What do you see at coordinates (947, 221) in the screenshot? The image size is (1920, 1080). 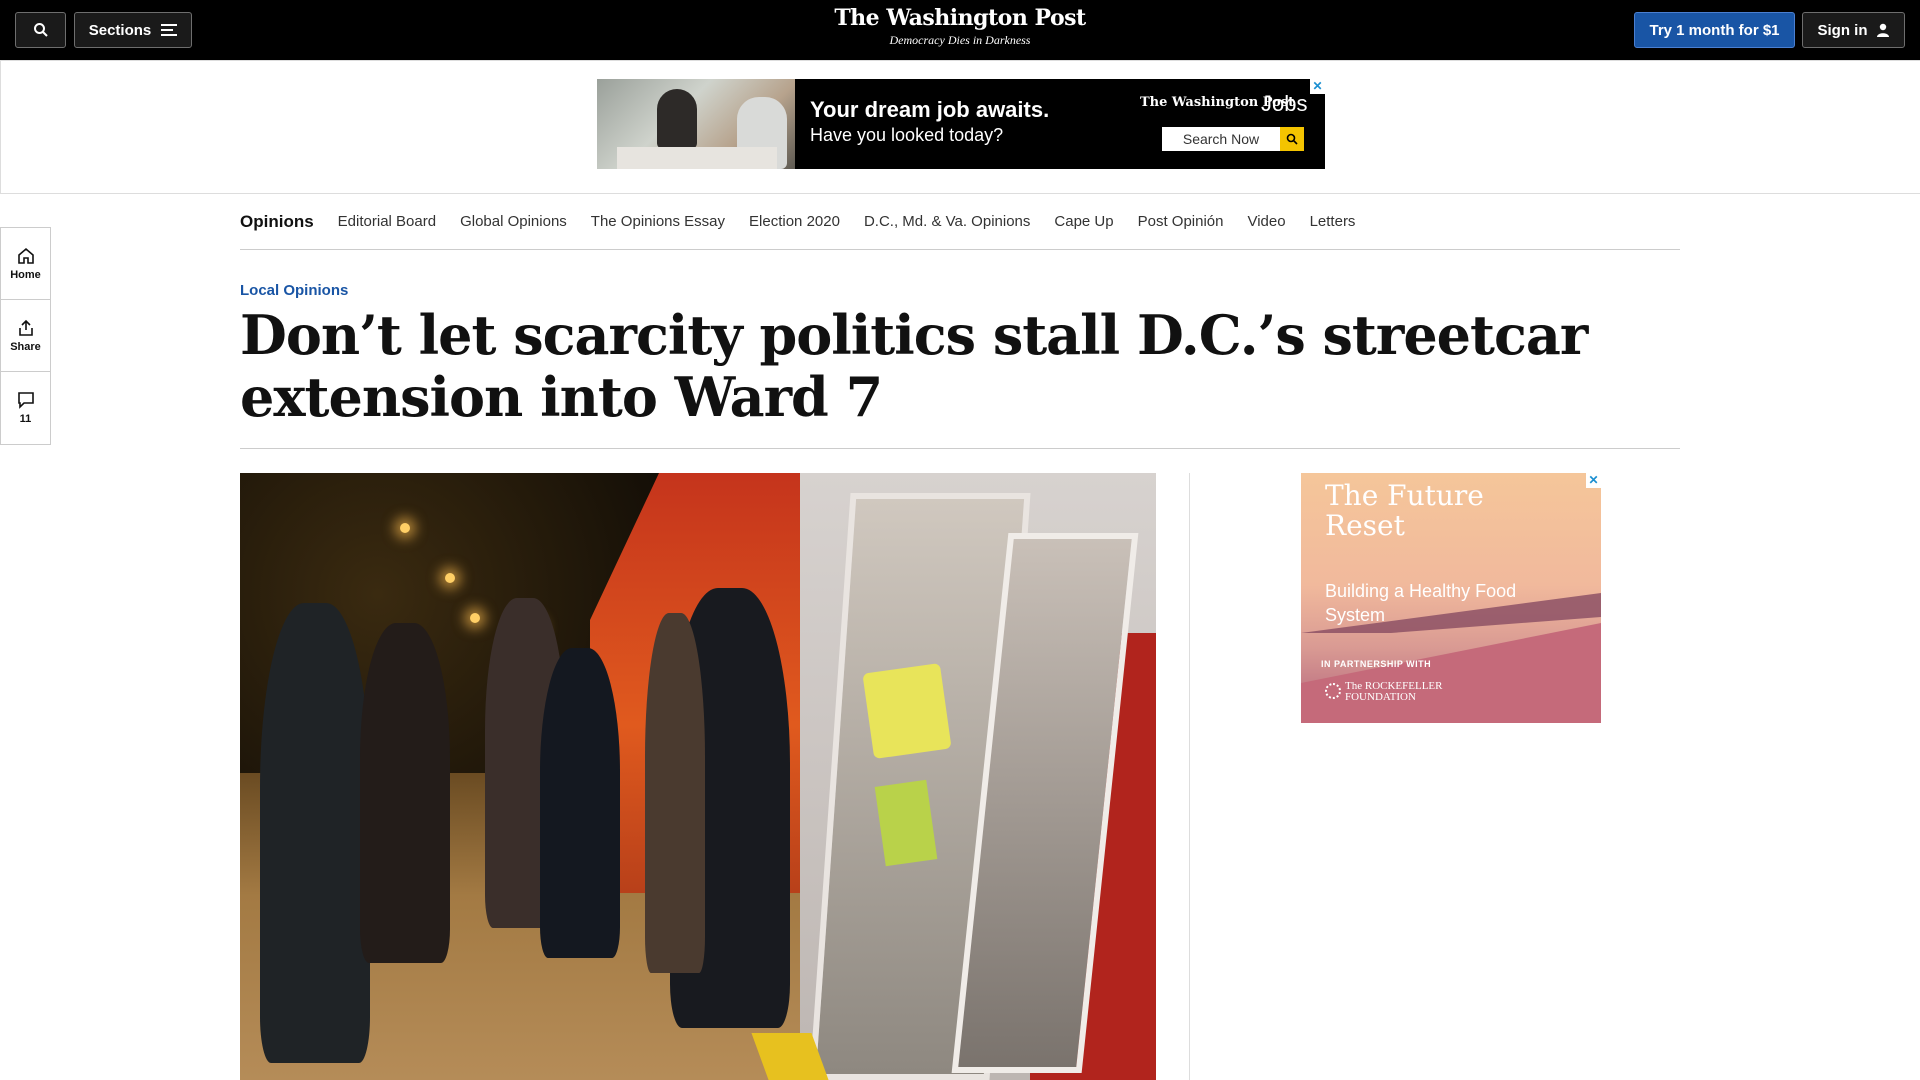 I see `section-nav-item: D.C., Md. & Va. Opinions` at bounding box center [947, 221].